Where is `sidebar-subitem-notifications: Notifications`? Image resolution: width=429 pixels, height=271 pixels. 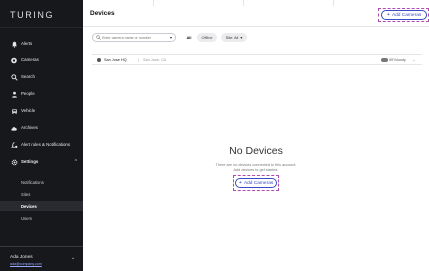
sidebar-subitem-notifications: Notifications is located at coordinates (41, 182).